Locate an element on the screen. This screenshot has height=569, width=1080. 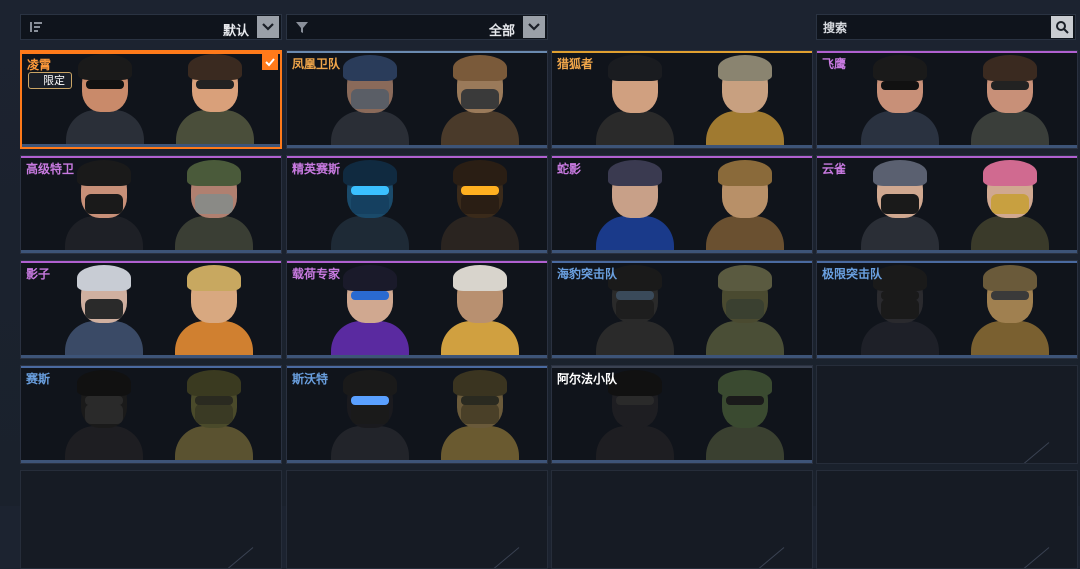
filter-icon is located at coordinates (302, 27).